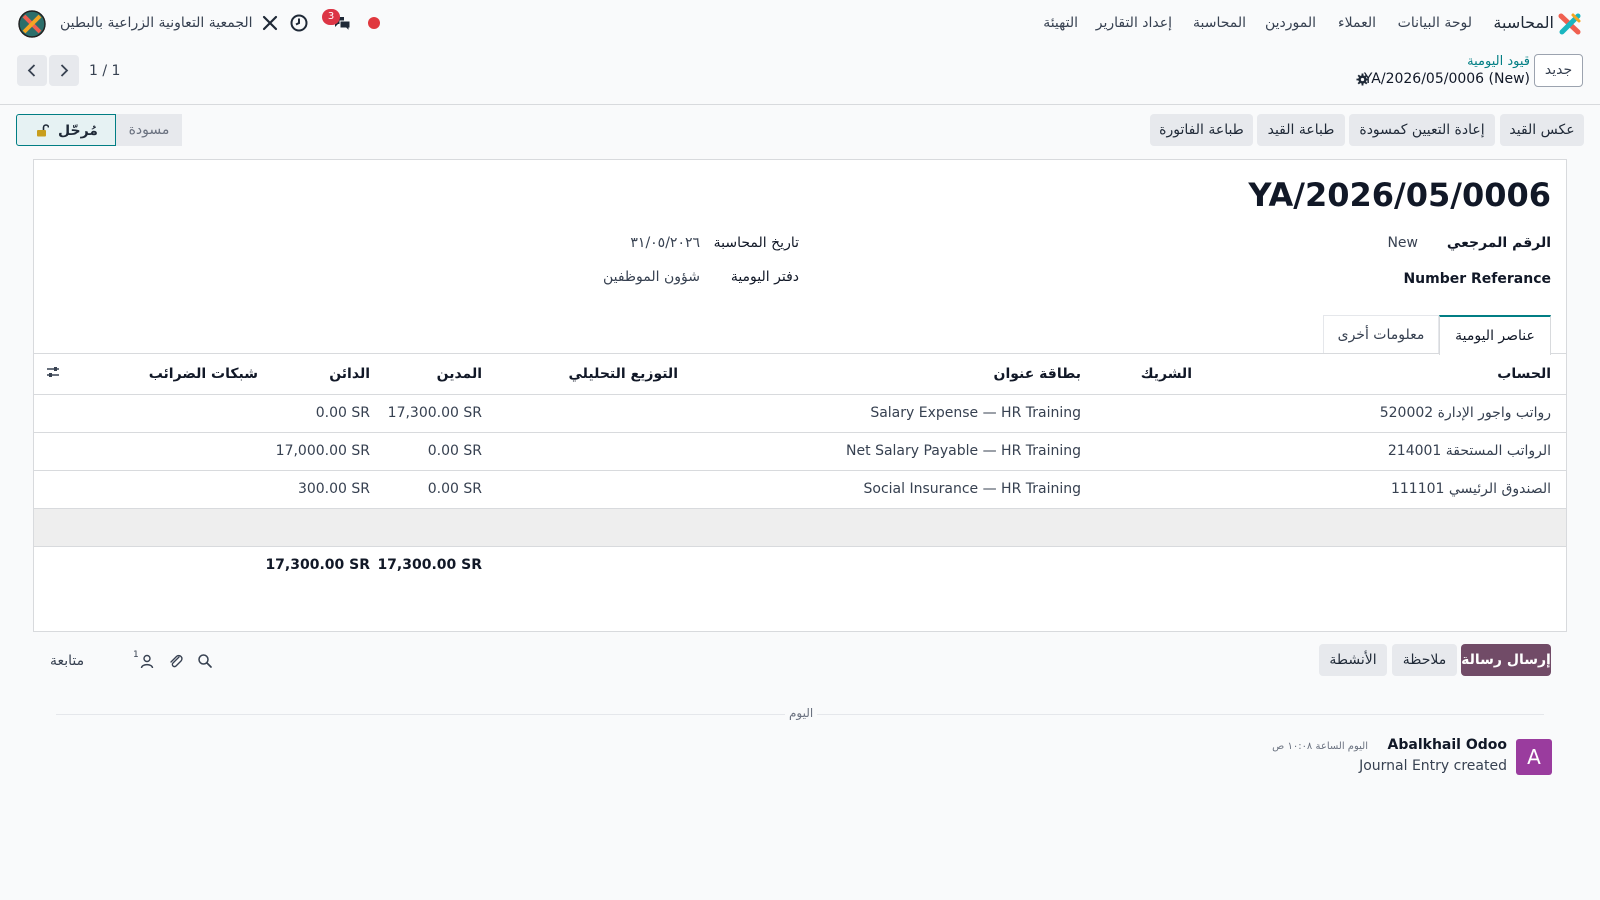 This screenshot has height=900, width=1600. Describe the element at coordinates (32, 24) in the screenshot. I see `user-avatar` at that location.